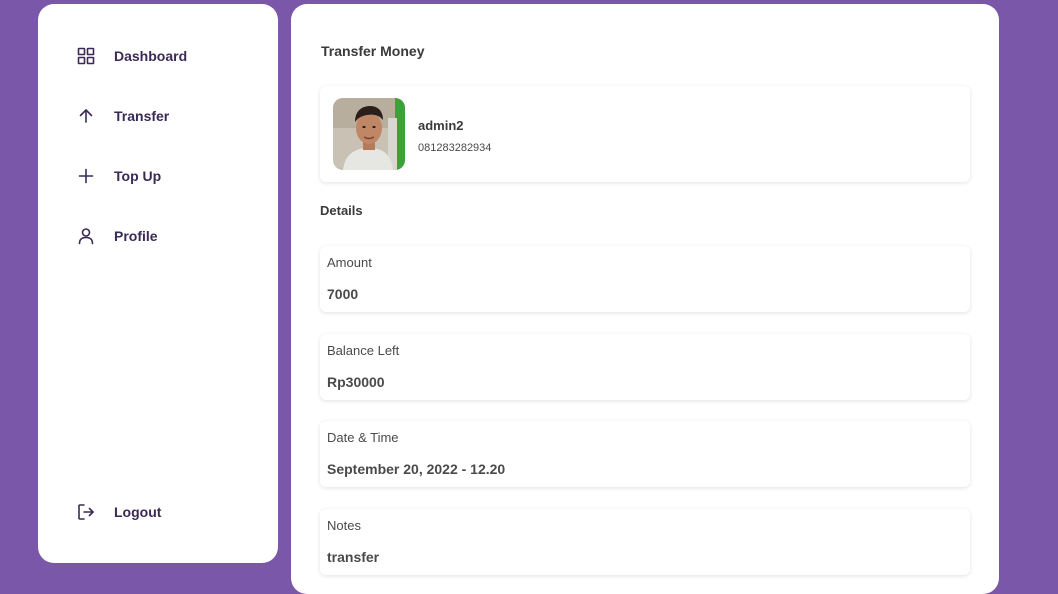 This screenshot has height=594, width=1058. What do you see at coordinates (142, 116) in the screenshot?
I see `sidebar-item-label: Transfer` at bounding box center [142, 116].